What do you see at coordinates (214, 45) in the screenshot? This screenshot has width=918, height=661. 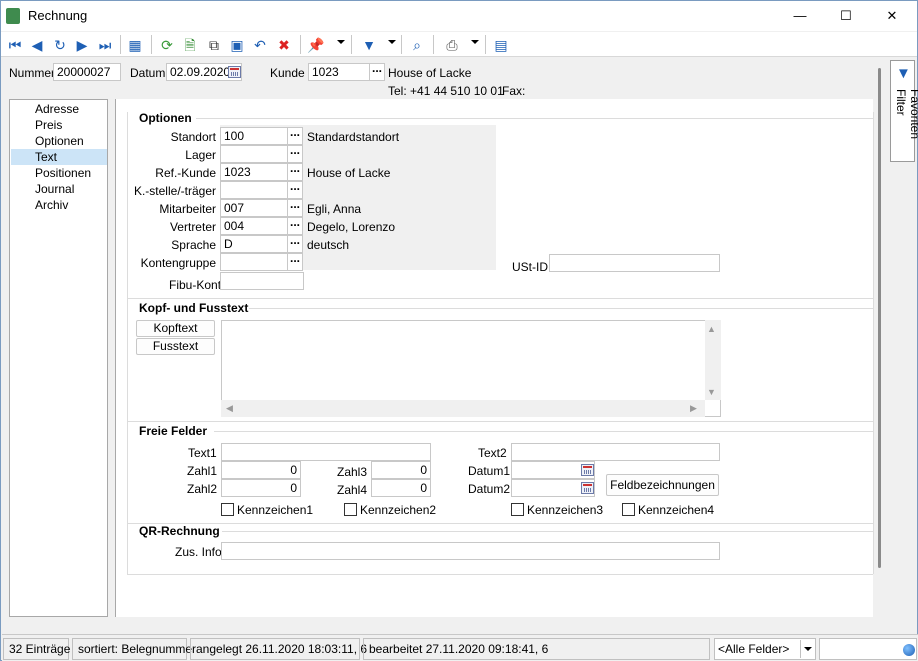 I see `copy-record-icon: ⧉` at bounding box center [214, 45].